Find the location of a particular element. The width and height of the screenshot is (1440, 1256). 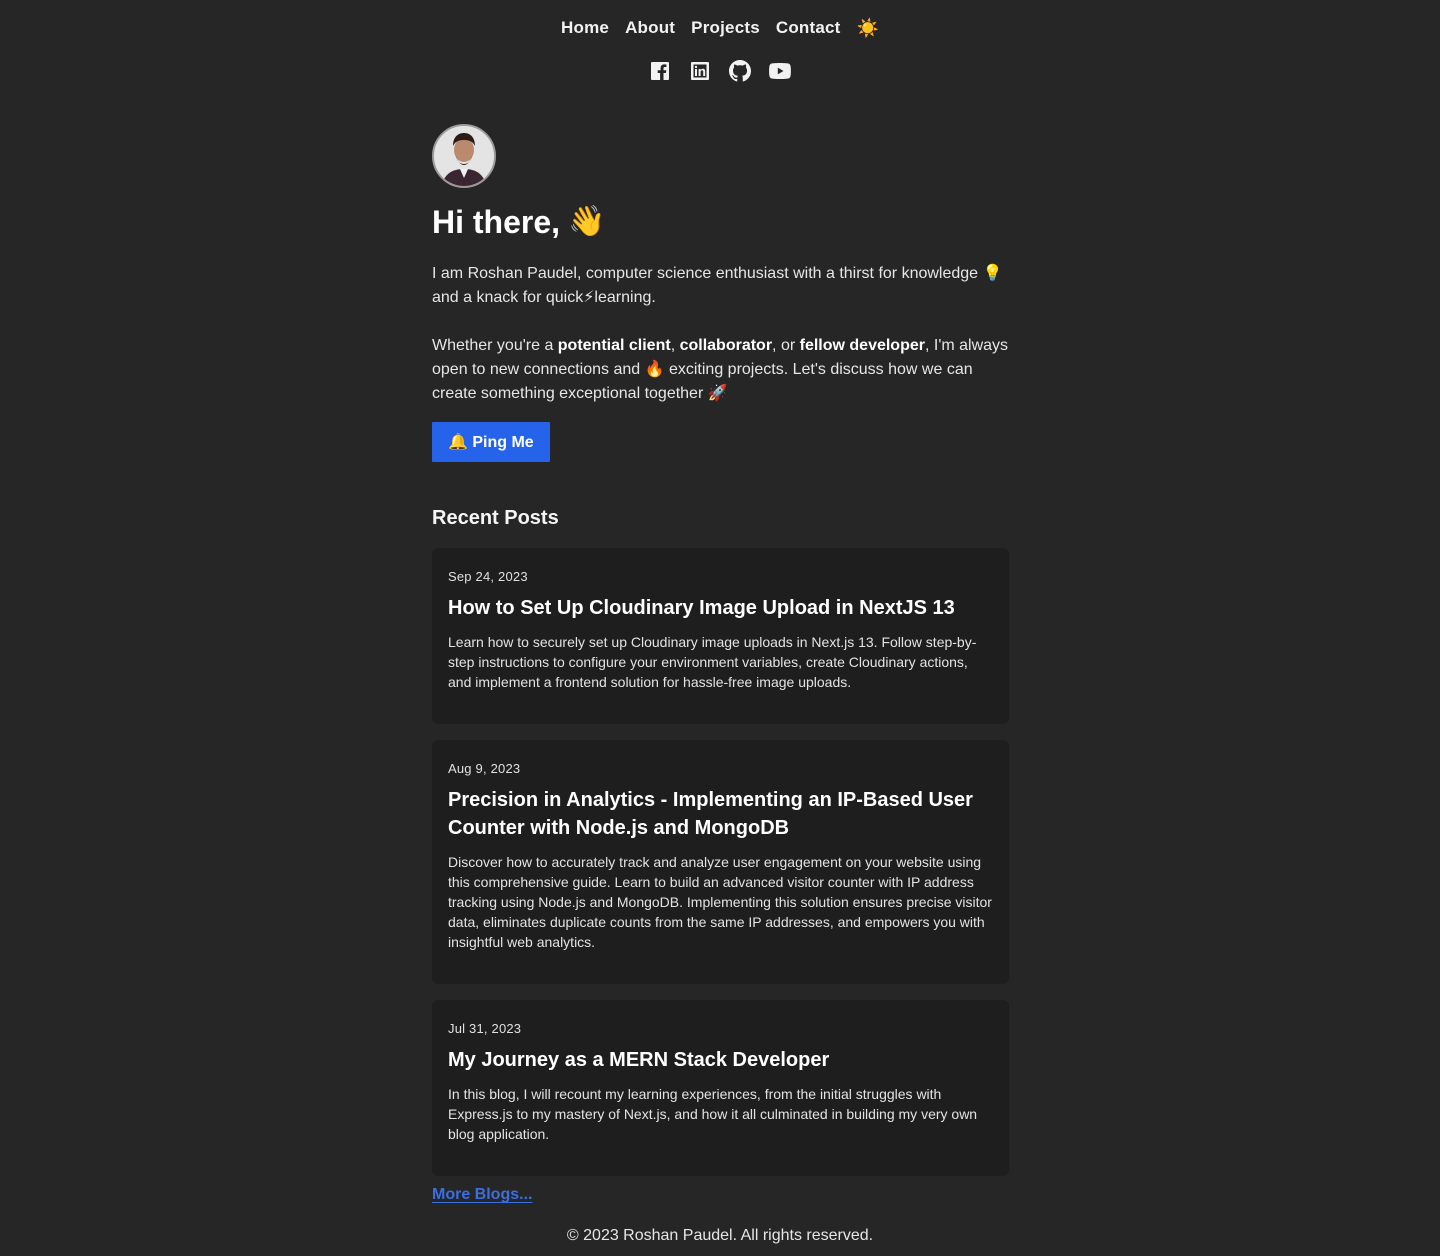

nav-about: About is located at coordinates (650, 28).